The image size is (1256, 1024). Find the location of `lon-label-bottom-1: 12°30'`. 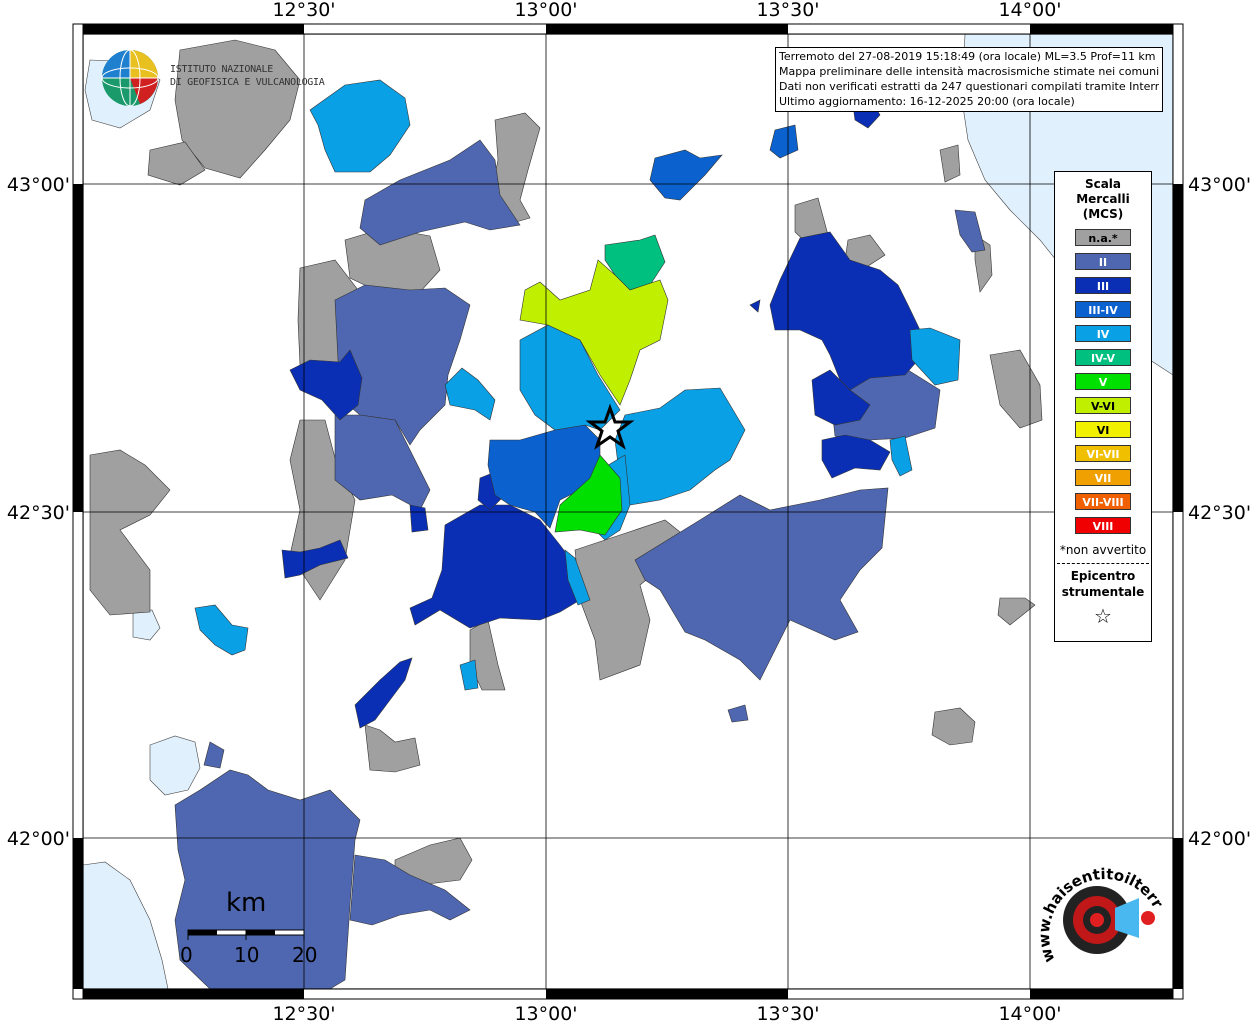

lon-label-bottom-1: 12°30' is located at coordinates (303, 1013).